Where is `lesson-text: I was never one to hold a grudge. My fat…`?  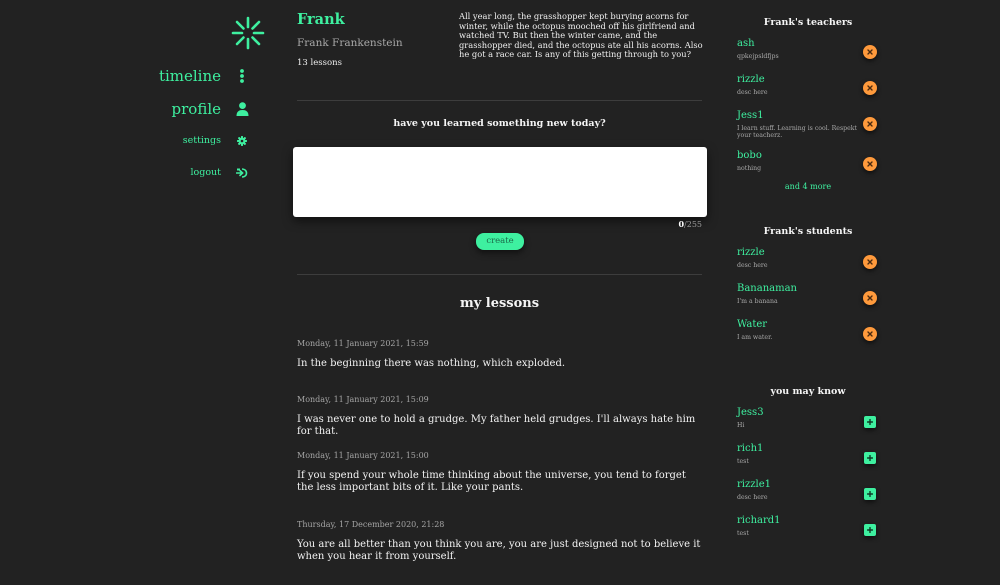 lesson-text: I was never one to hold a grudge. My fat… is located at coordinates (496, 425).